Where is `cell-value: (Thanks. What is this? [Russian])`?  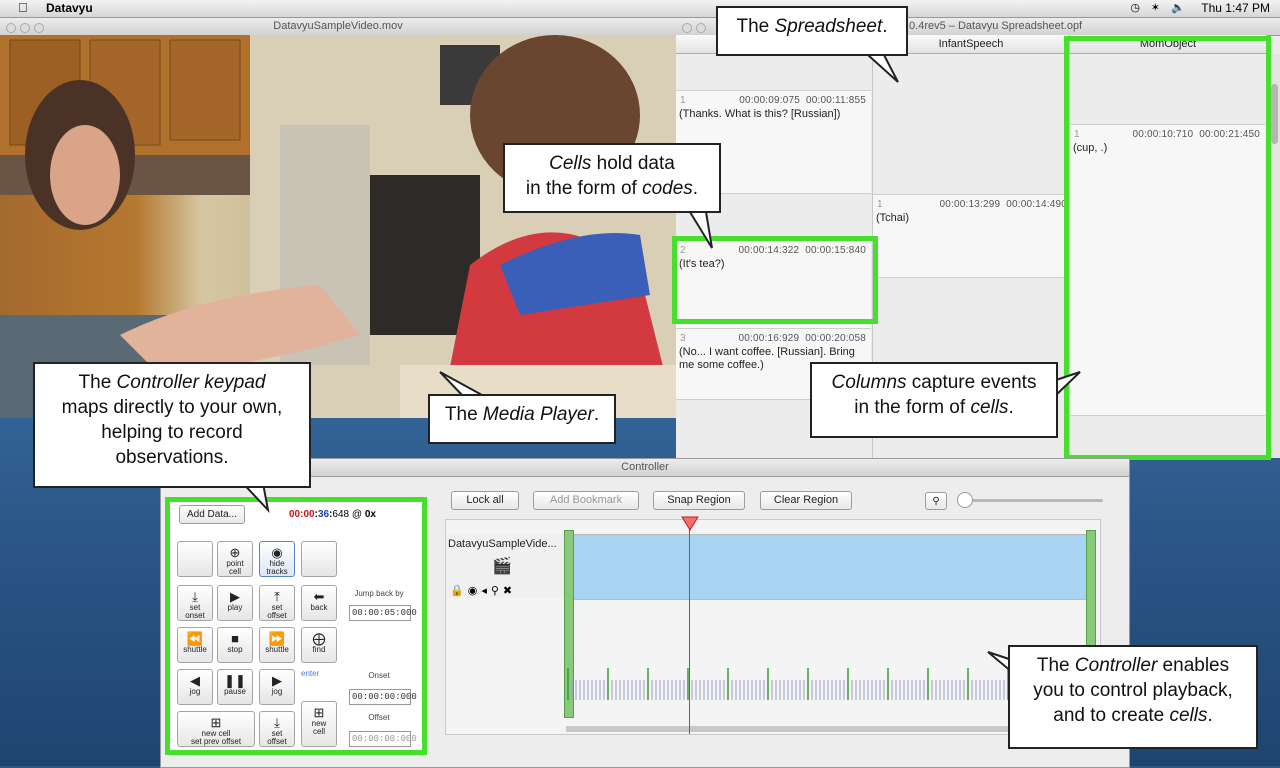
cell-value: (Thanks. What is this? [Russian]) is located at coordinates (773, 114).